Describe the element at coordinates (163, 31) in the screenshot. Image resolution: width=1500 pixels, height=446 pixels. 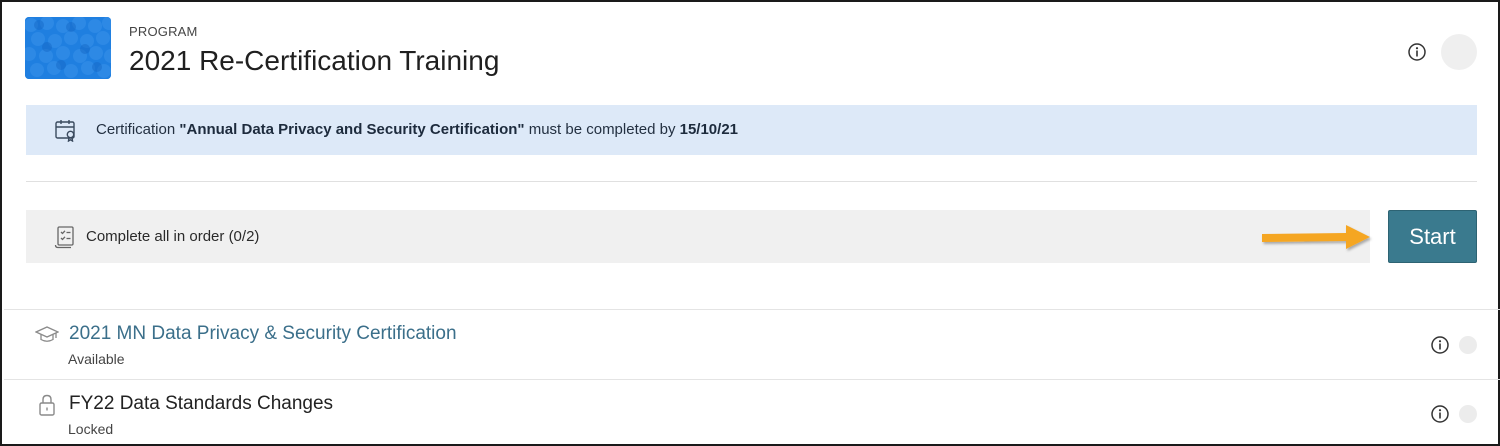
I see `program-eyebrow: PROGRAM` at that location.